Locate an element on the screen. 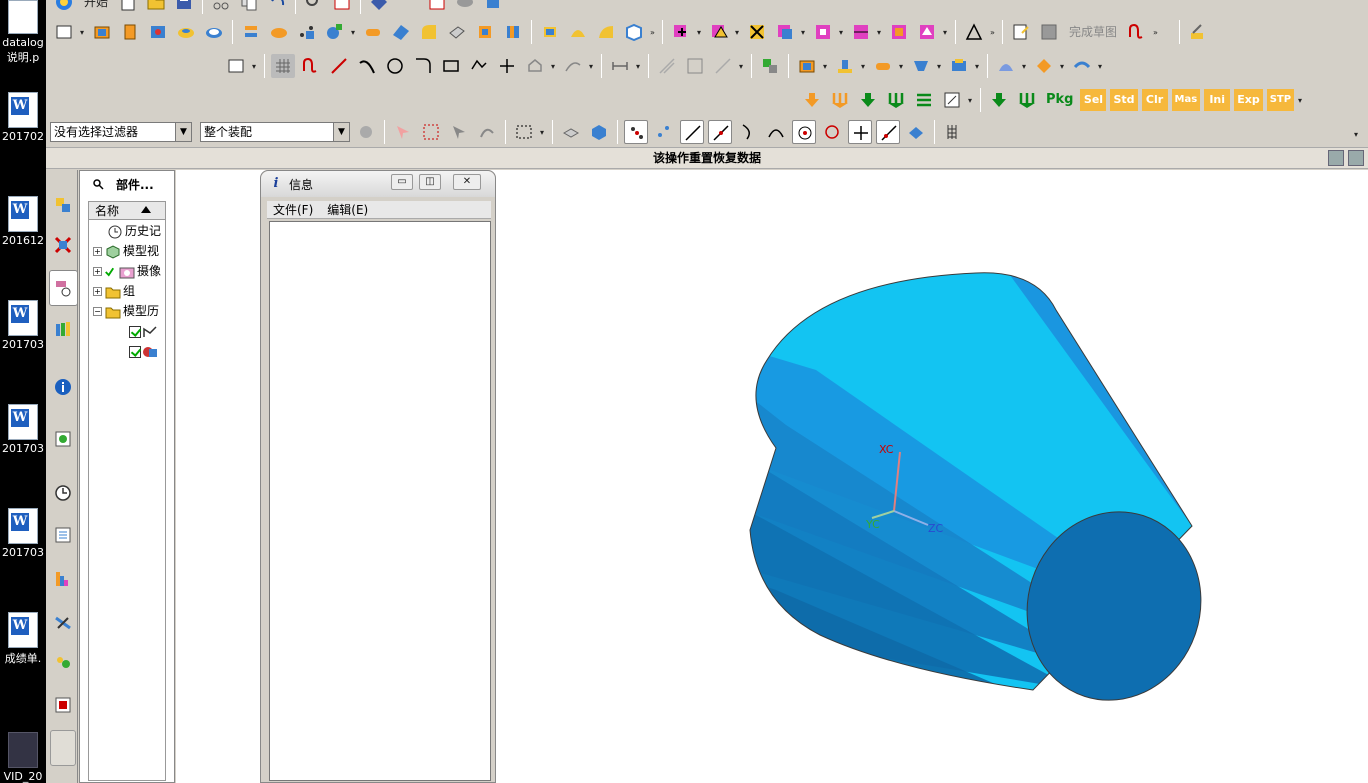 This screenshot has width=1368, height=783. wave-geometry-icon is located at coordinates (927, 32).